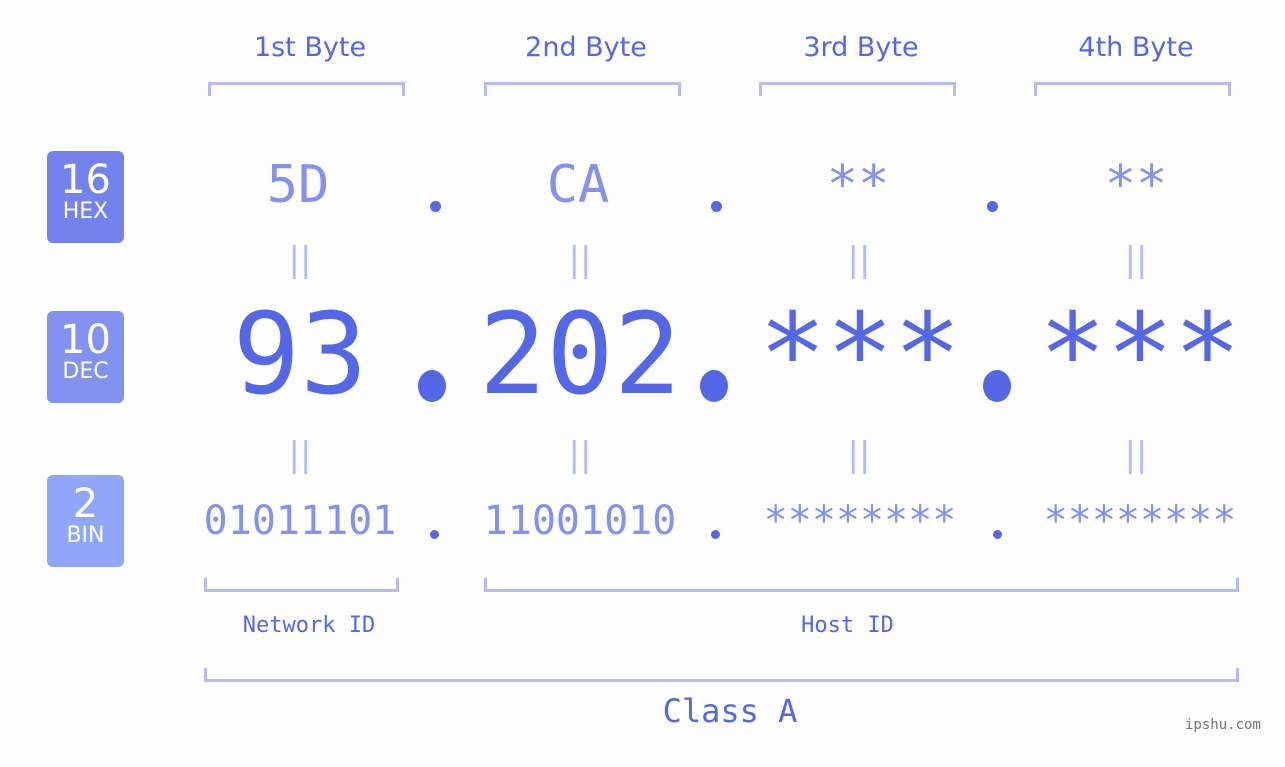  Describe the element at coordinates (860, 355) in the screenshot. I see `dec-byte-3: ***` at that location.